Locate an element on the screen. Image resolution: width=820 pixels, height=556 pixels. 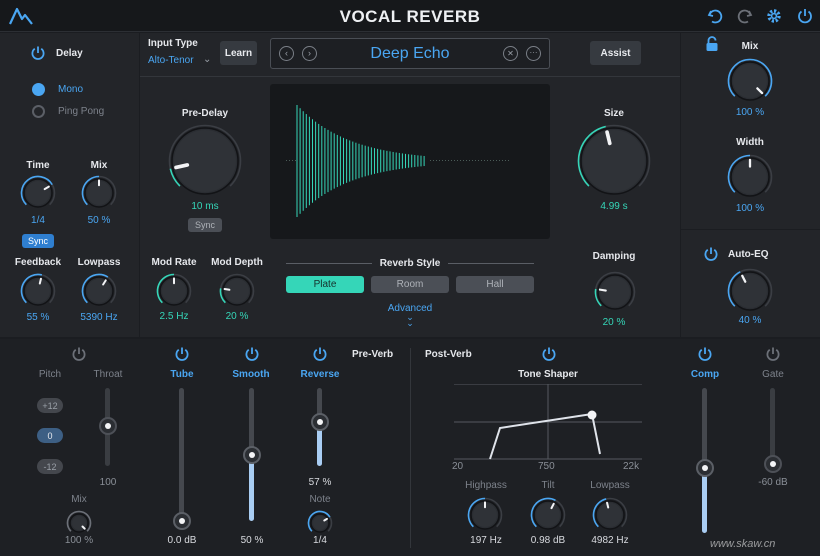
width-knob is located at coordinates (750, 177).